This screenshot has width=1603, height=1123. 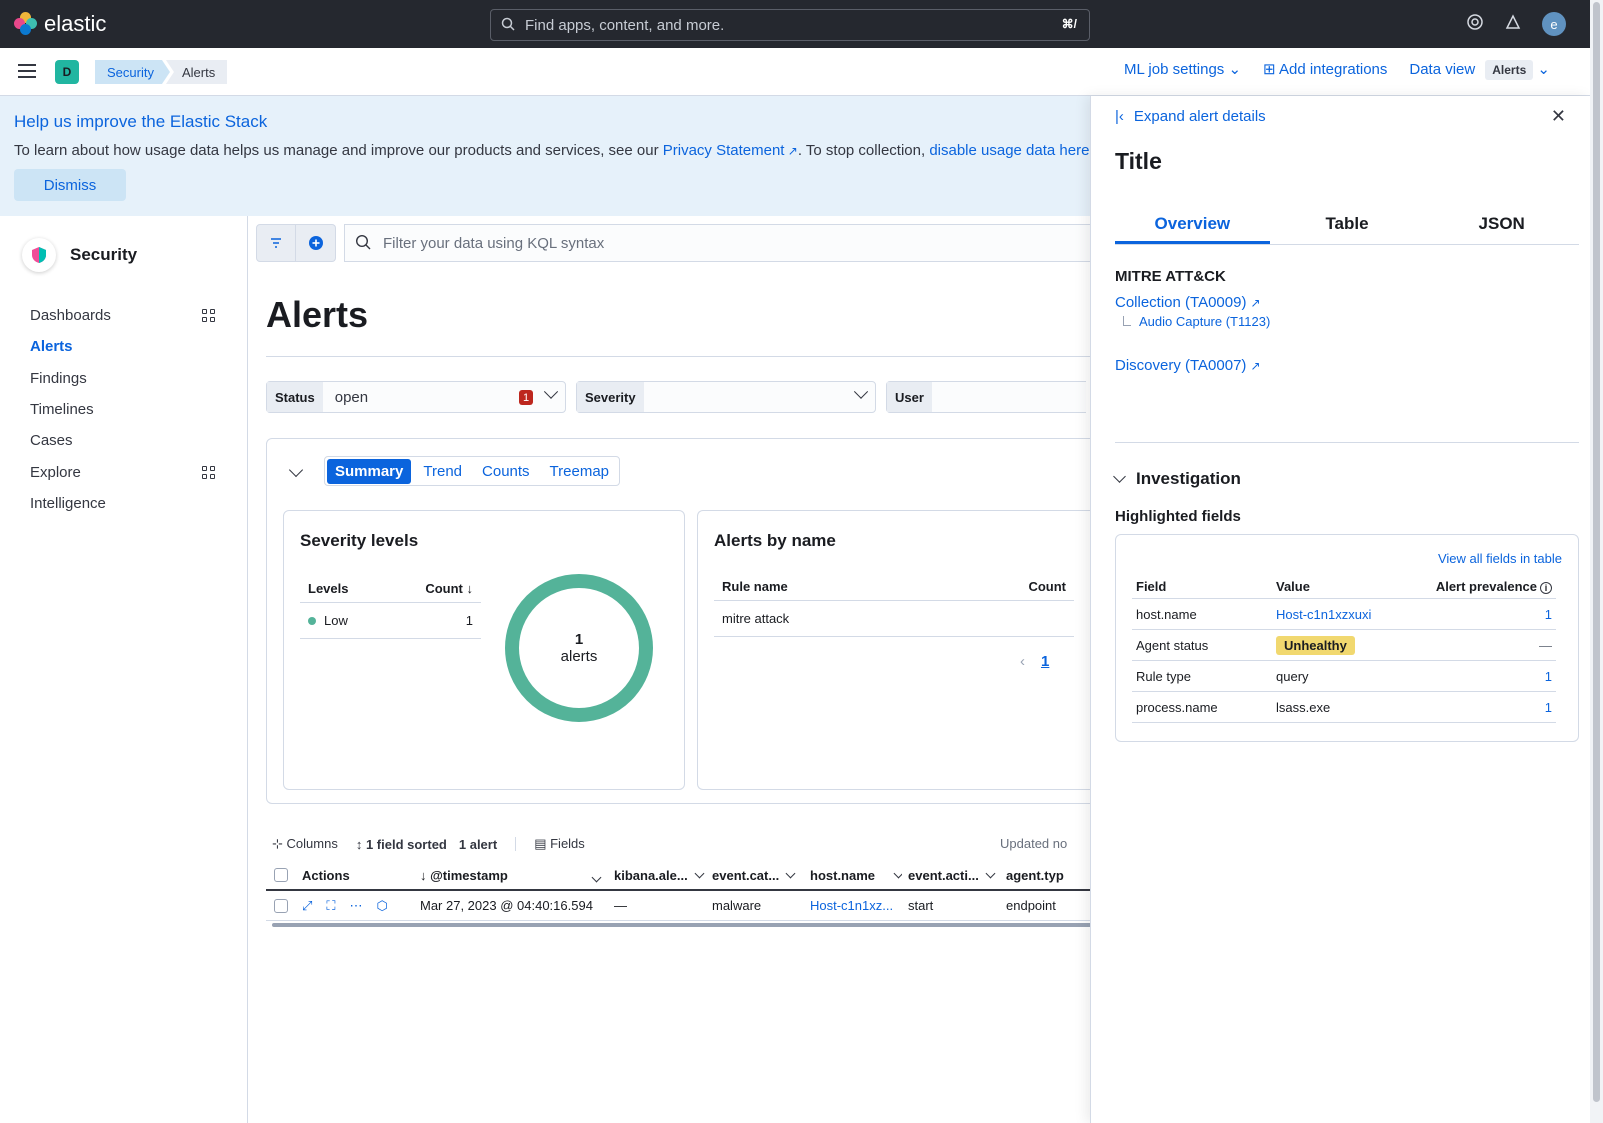 I want to click on sidebar-item-explore: Explore, so click(x=122, y=471).